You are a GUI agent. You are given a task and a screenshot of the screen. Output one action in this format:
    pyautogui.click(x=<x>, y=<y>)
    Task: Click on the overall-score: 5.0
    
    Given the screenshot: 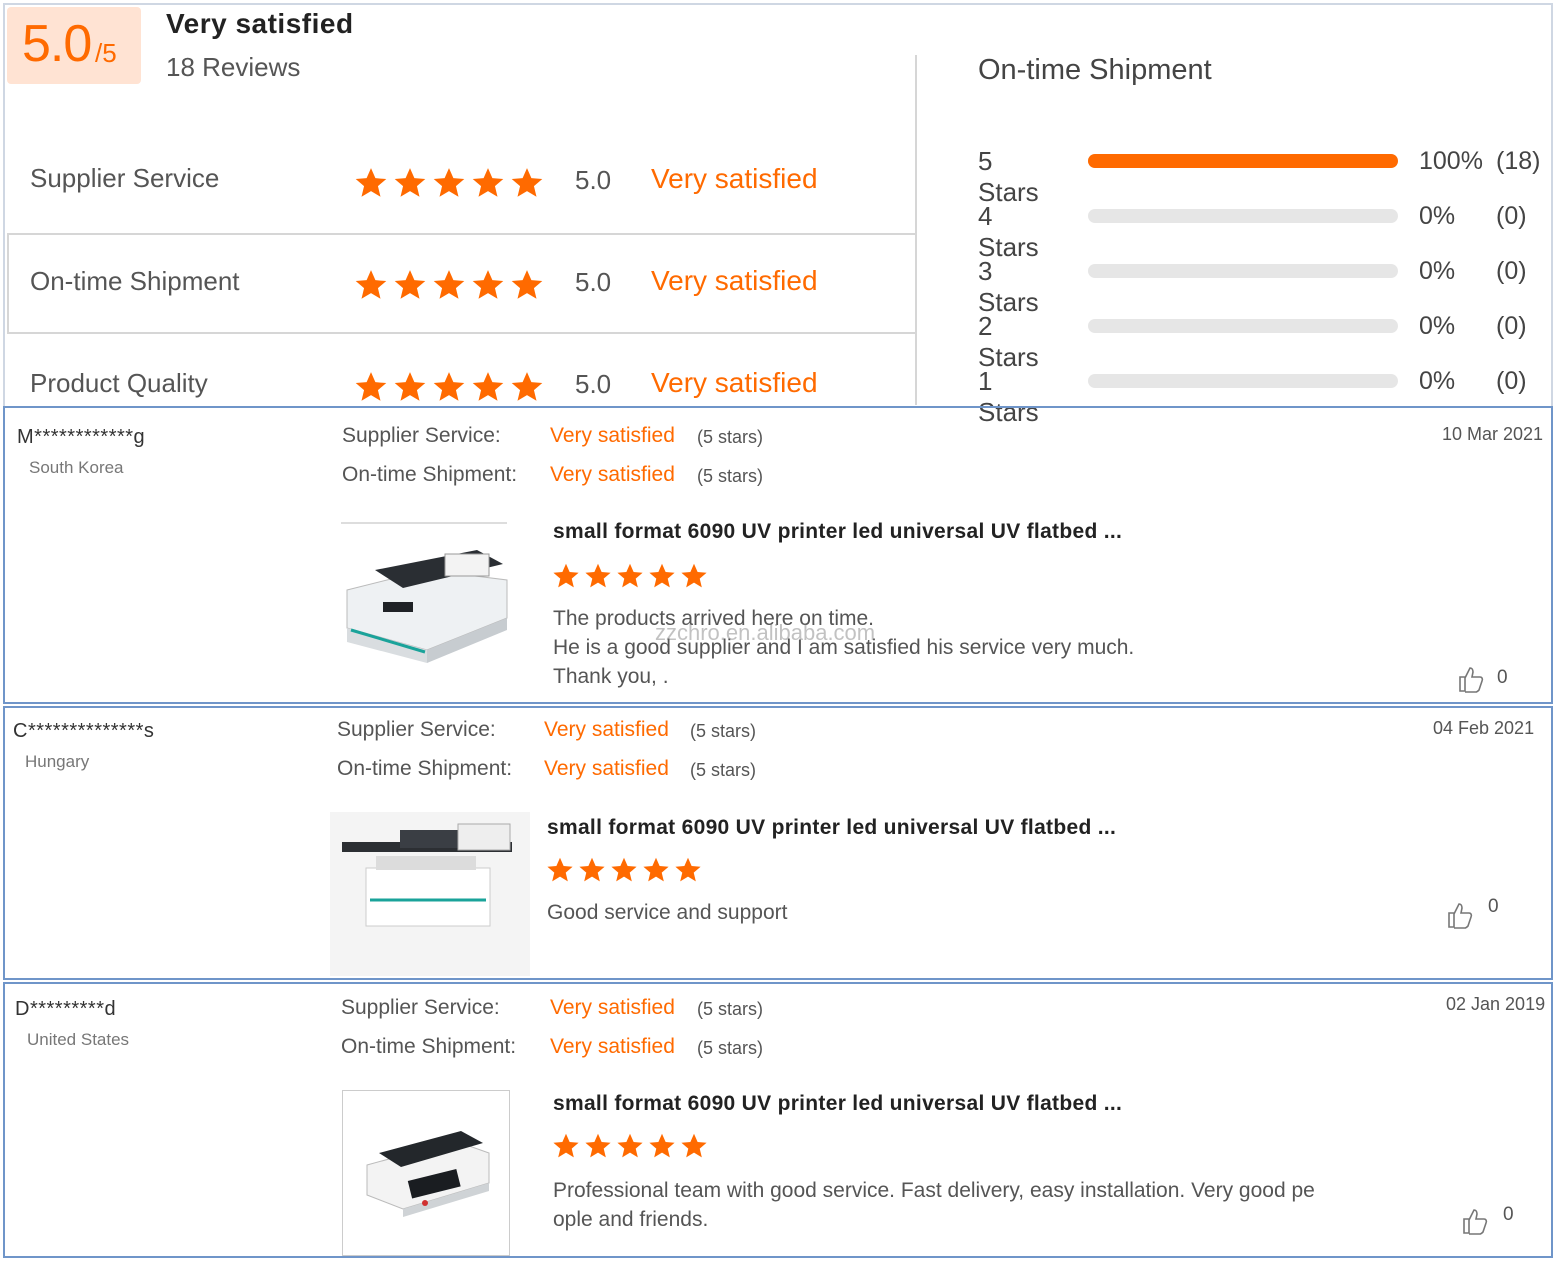 What is the action you would take?
    pyautogui.click(x=57, y=44)
    